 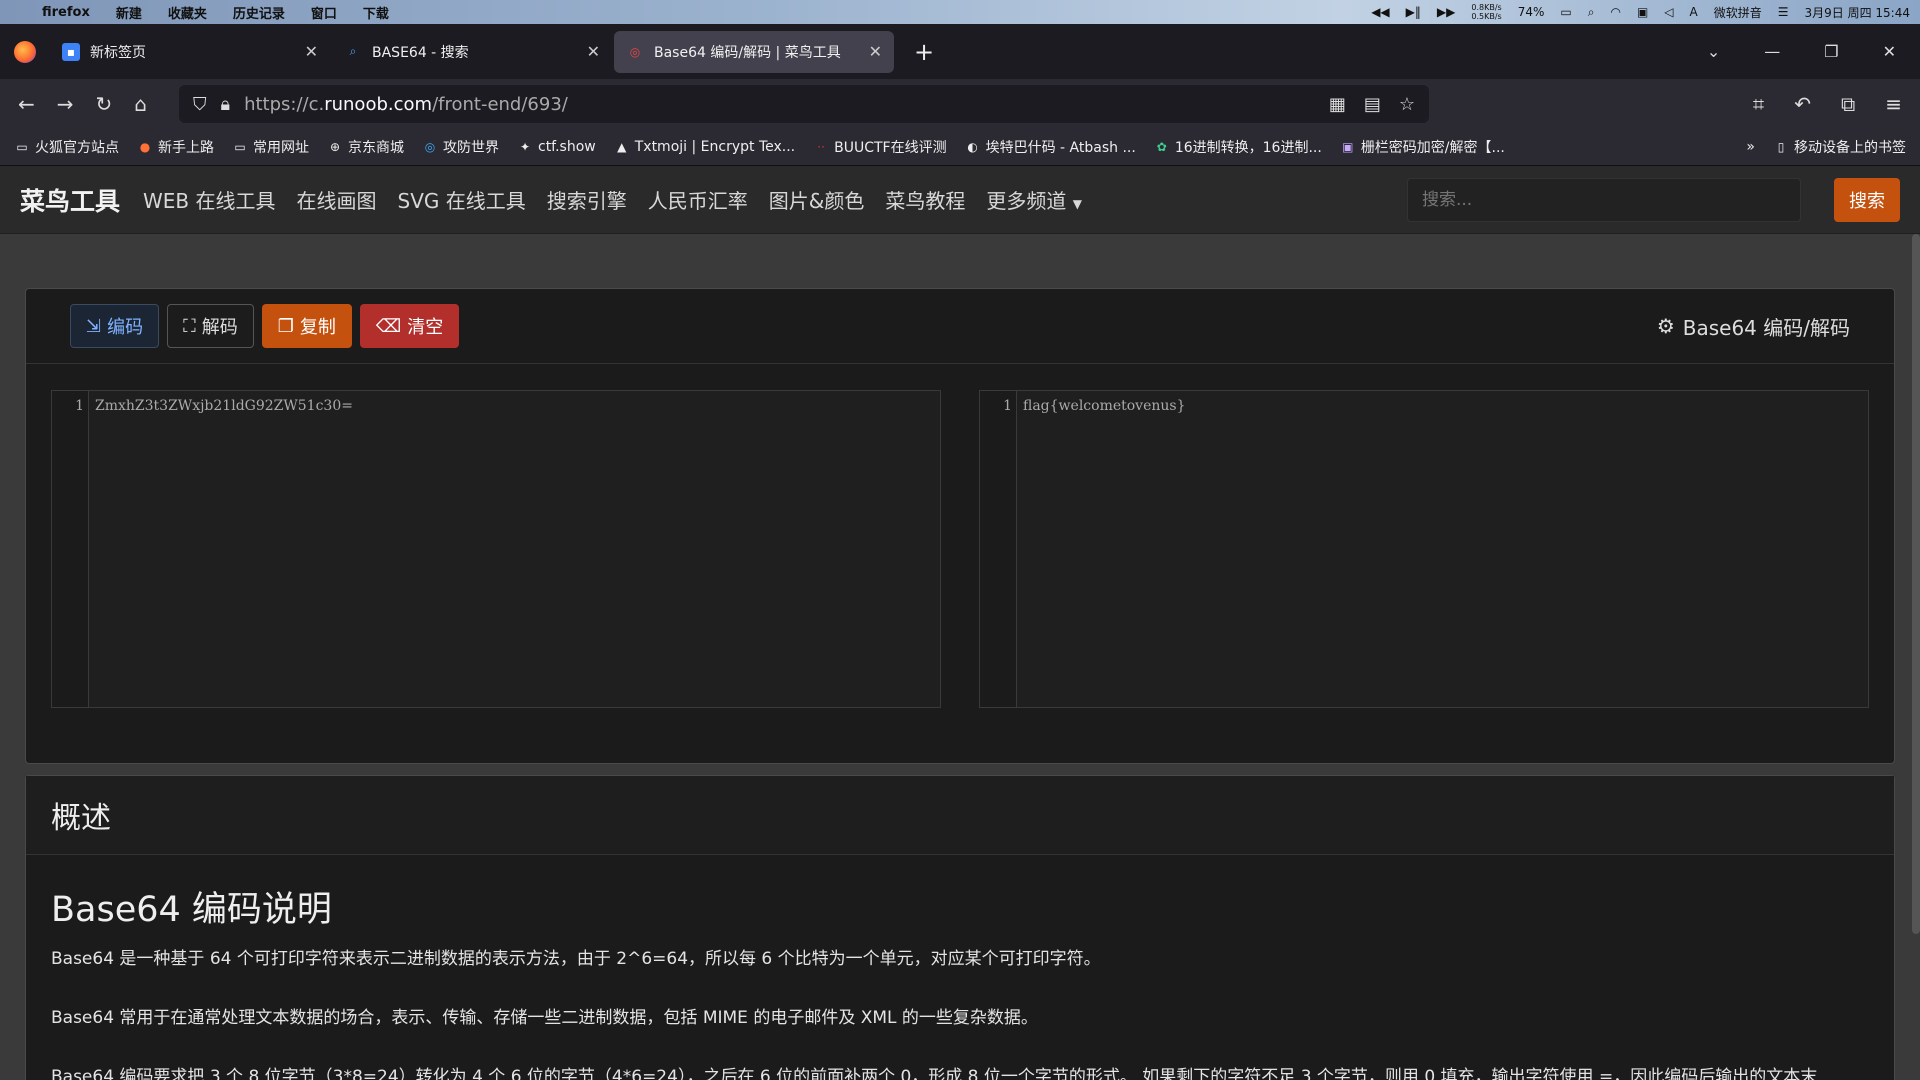 What do you see at coordinates (65, 104) in the screenshot?
I see `forward-icon: →` at bounding box center [65, 104].